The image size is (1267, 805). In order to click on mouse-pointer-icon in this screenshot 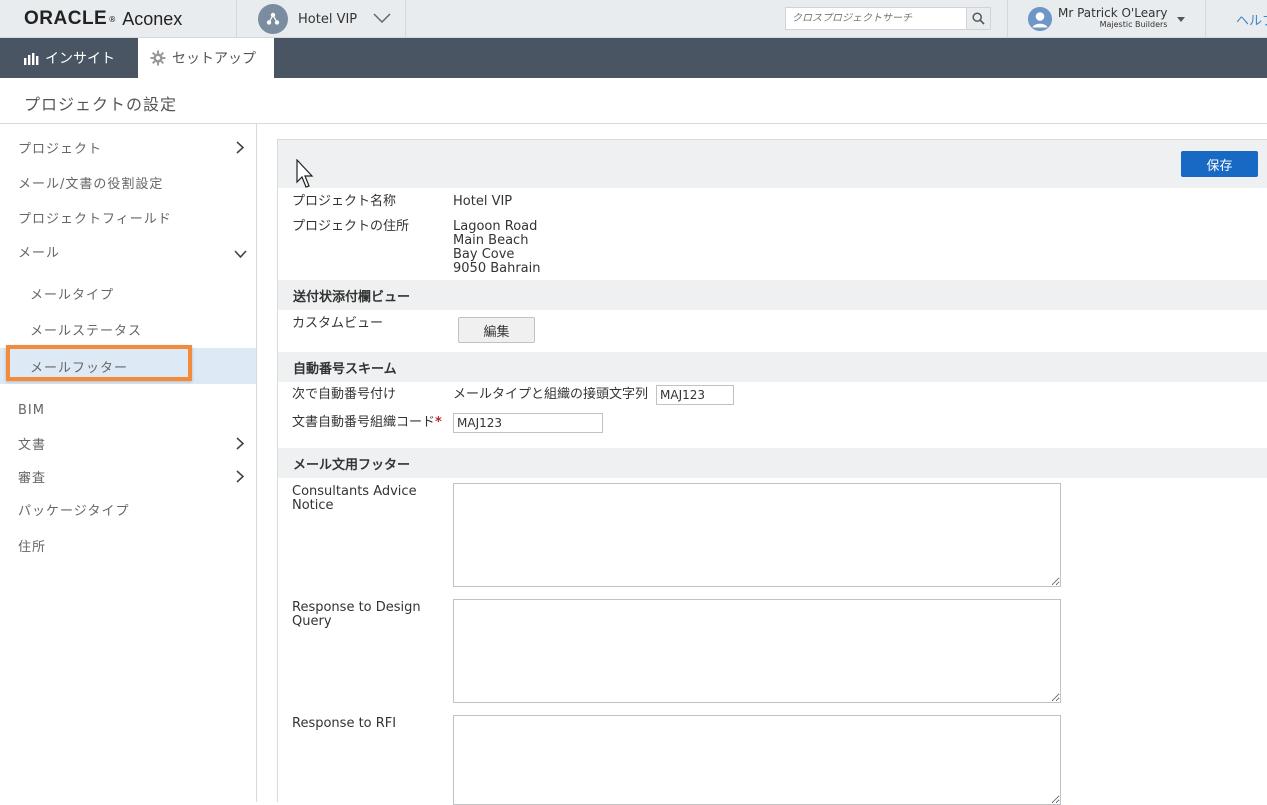, I will do `click(306, 175)`.